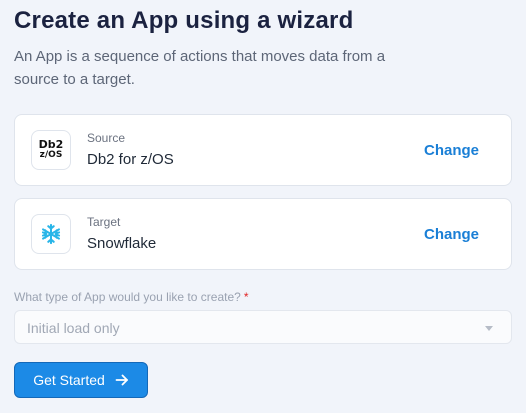  What do you see at coordinates (73, 328) in the screenshot?
I see `app-type-selected-value: Initial load only` at bounding box center [73, 328].